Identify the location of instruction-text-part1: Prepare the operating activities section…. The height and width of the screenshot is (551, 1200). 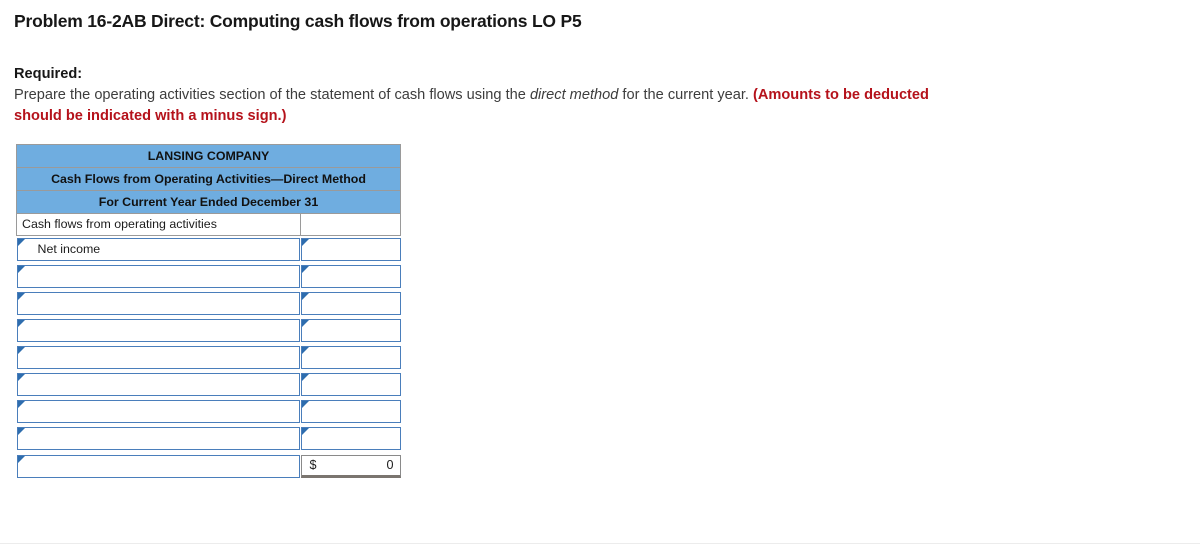
(272, 95).